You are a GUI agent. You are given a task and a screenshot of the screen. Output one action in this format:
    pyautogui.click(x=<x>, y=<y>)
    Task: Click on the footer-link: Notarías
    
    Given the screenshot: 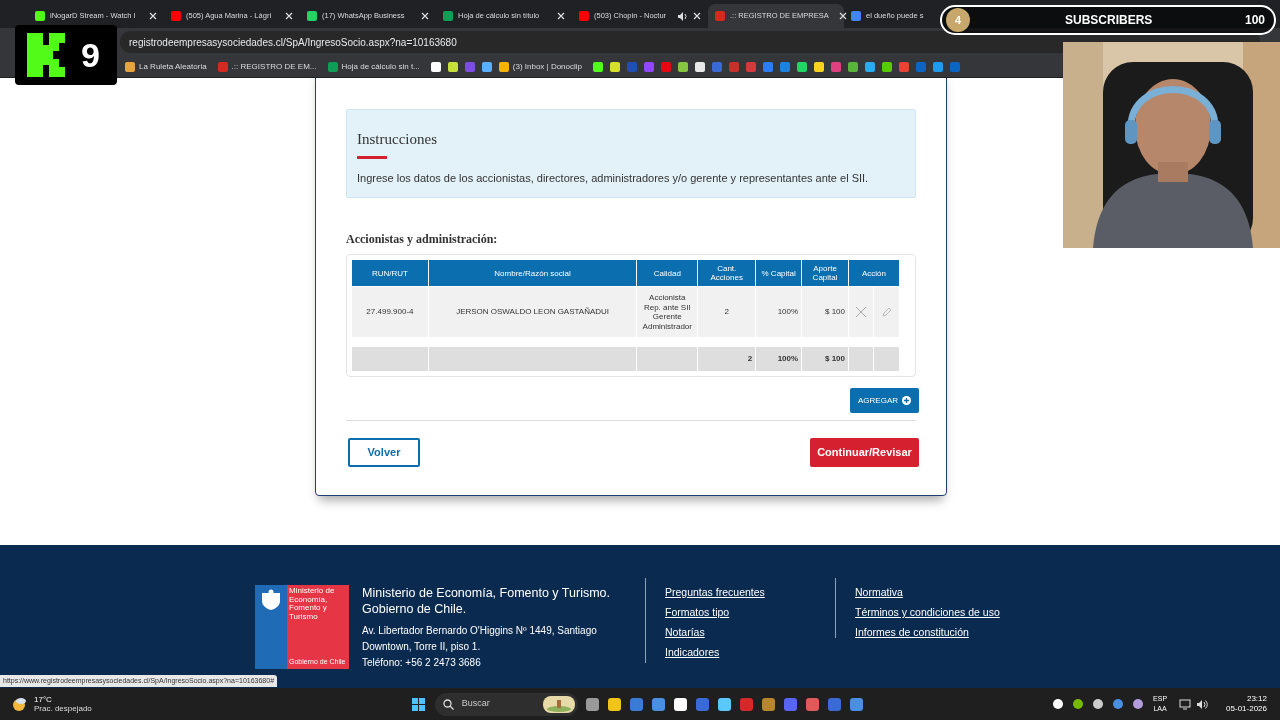 What is the action you would take?
    pyautogui.click(x=750, y=632)
    